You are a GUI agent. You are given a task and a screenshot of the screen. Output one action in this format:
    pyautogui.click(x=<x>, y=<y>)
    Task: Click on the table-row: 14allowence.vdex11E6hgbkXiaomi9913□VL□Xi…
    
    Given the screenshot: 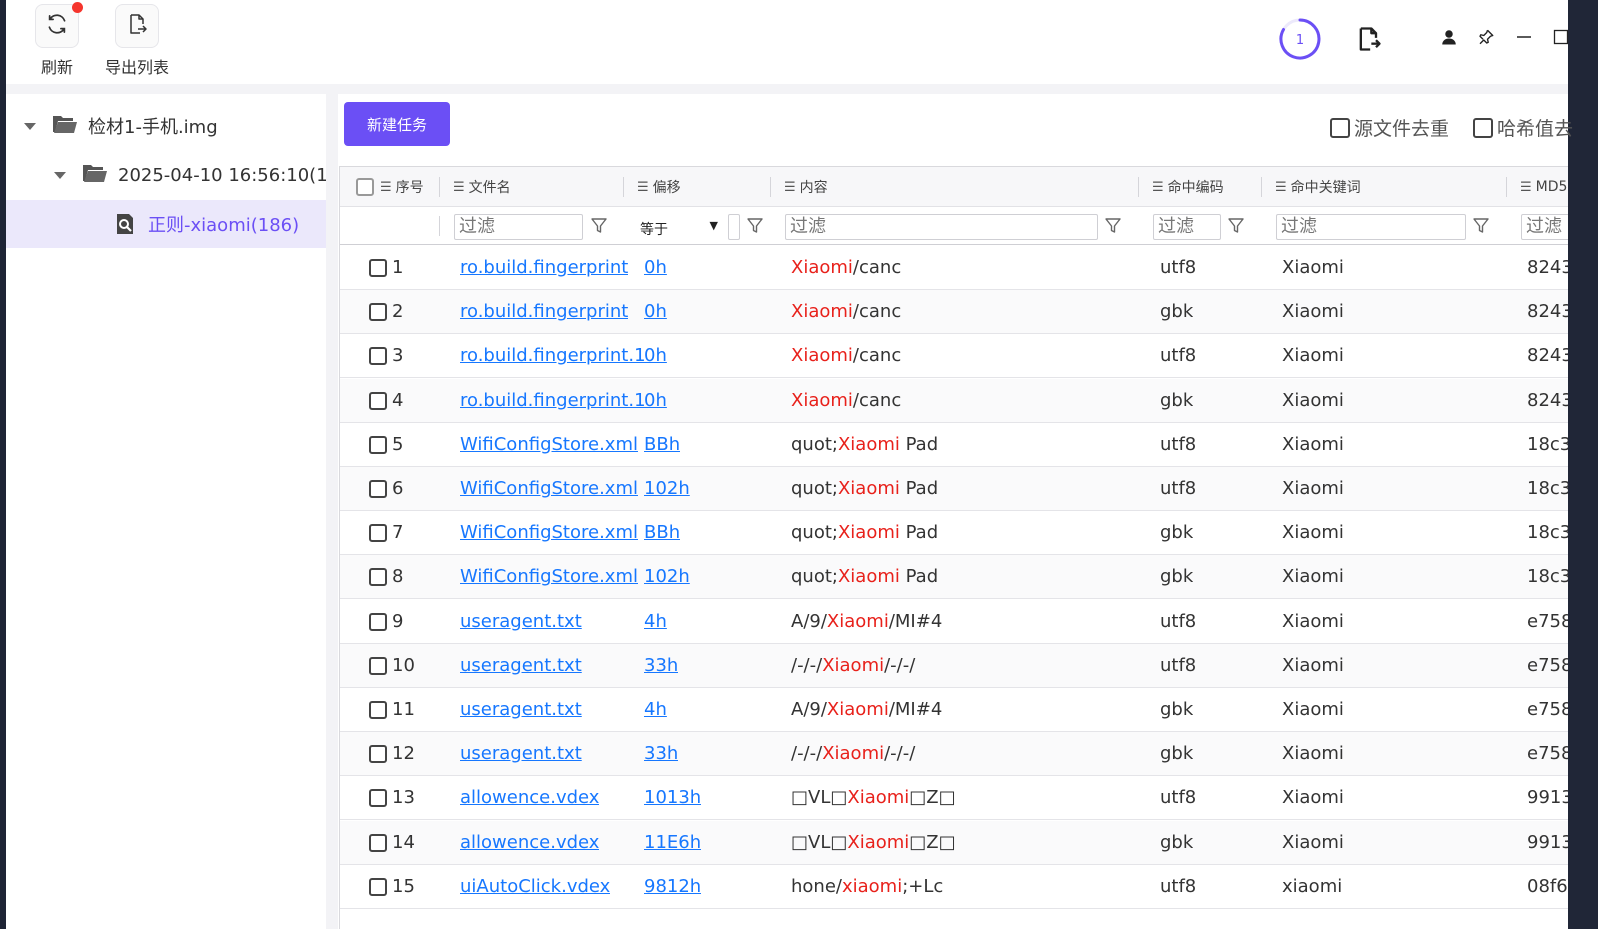 What is the action you would take?
    pyautogui.click(x=954, y=842)
    